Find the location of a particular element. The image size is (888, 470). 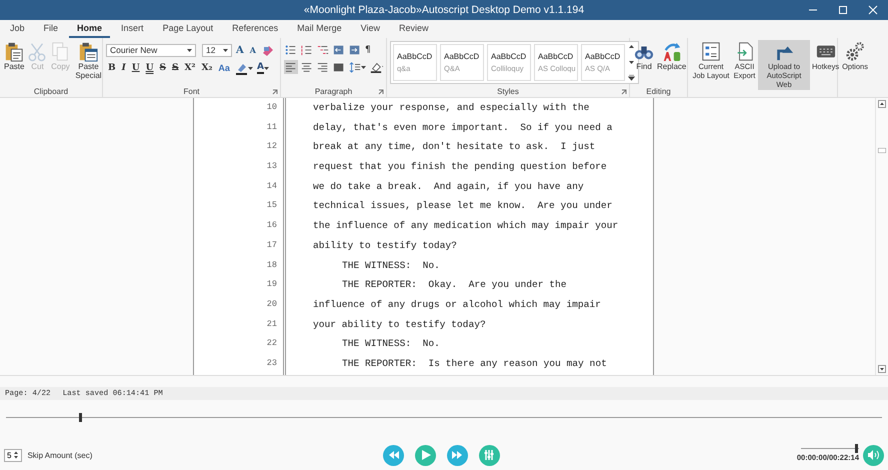

eraser-icon is located at coordinates (267, 50).